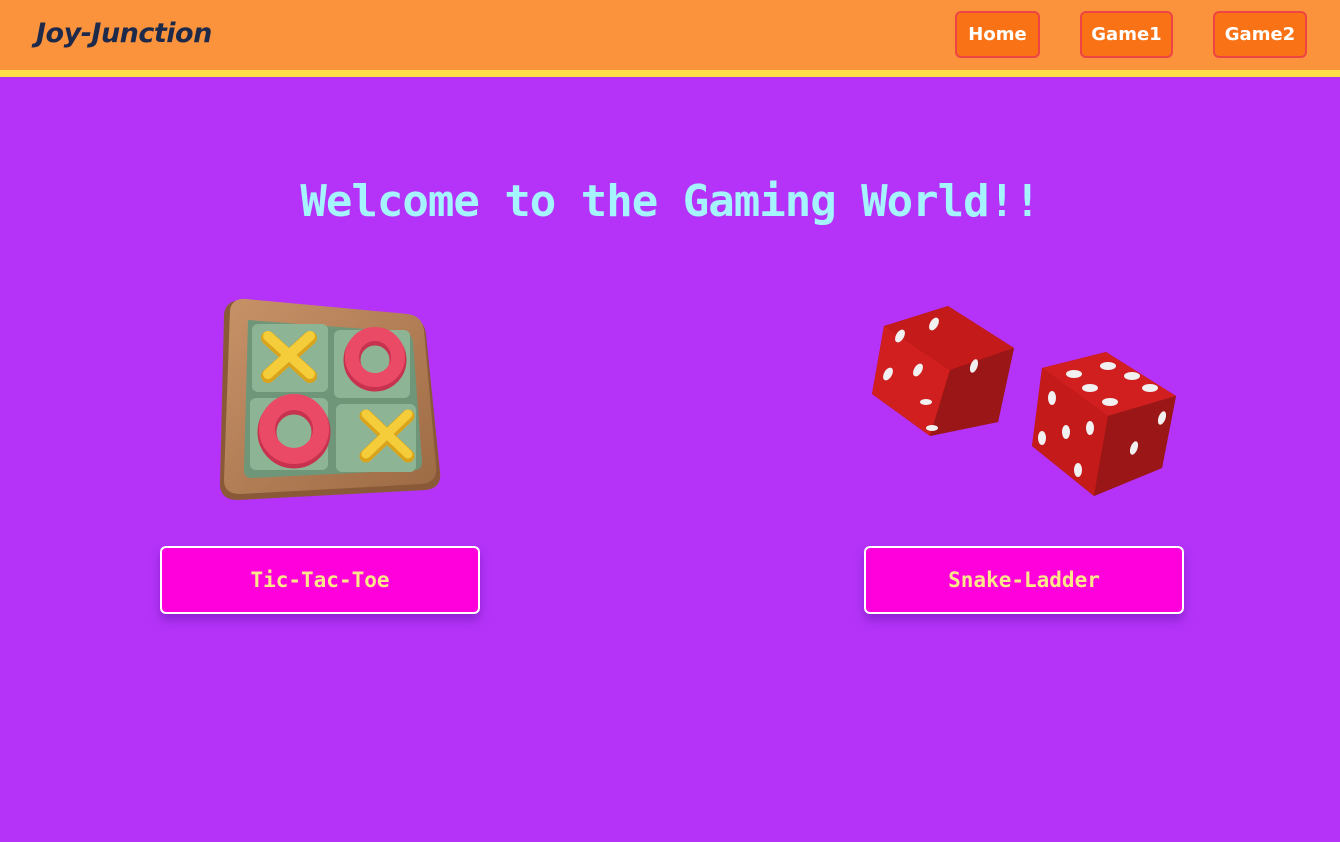 Image resolution: width=1340 pixels, height=842 pixels. Describe the element at coordinates (320, 580) in the screenshot. I see `tic-tac-toe-button: Tic-Tac-Toe` at that location.